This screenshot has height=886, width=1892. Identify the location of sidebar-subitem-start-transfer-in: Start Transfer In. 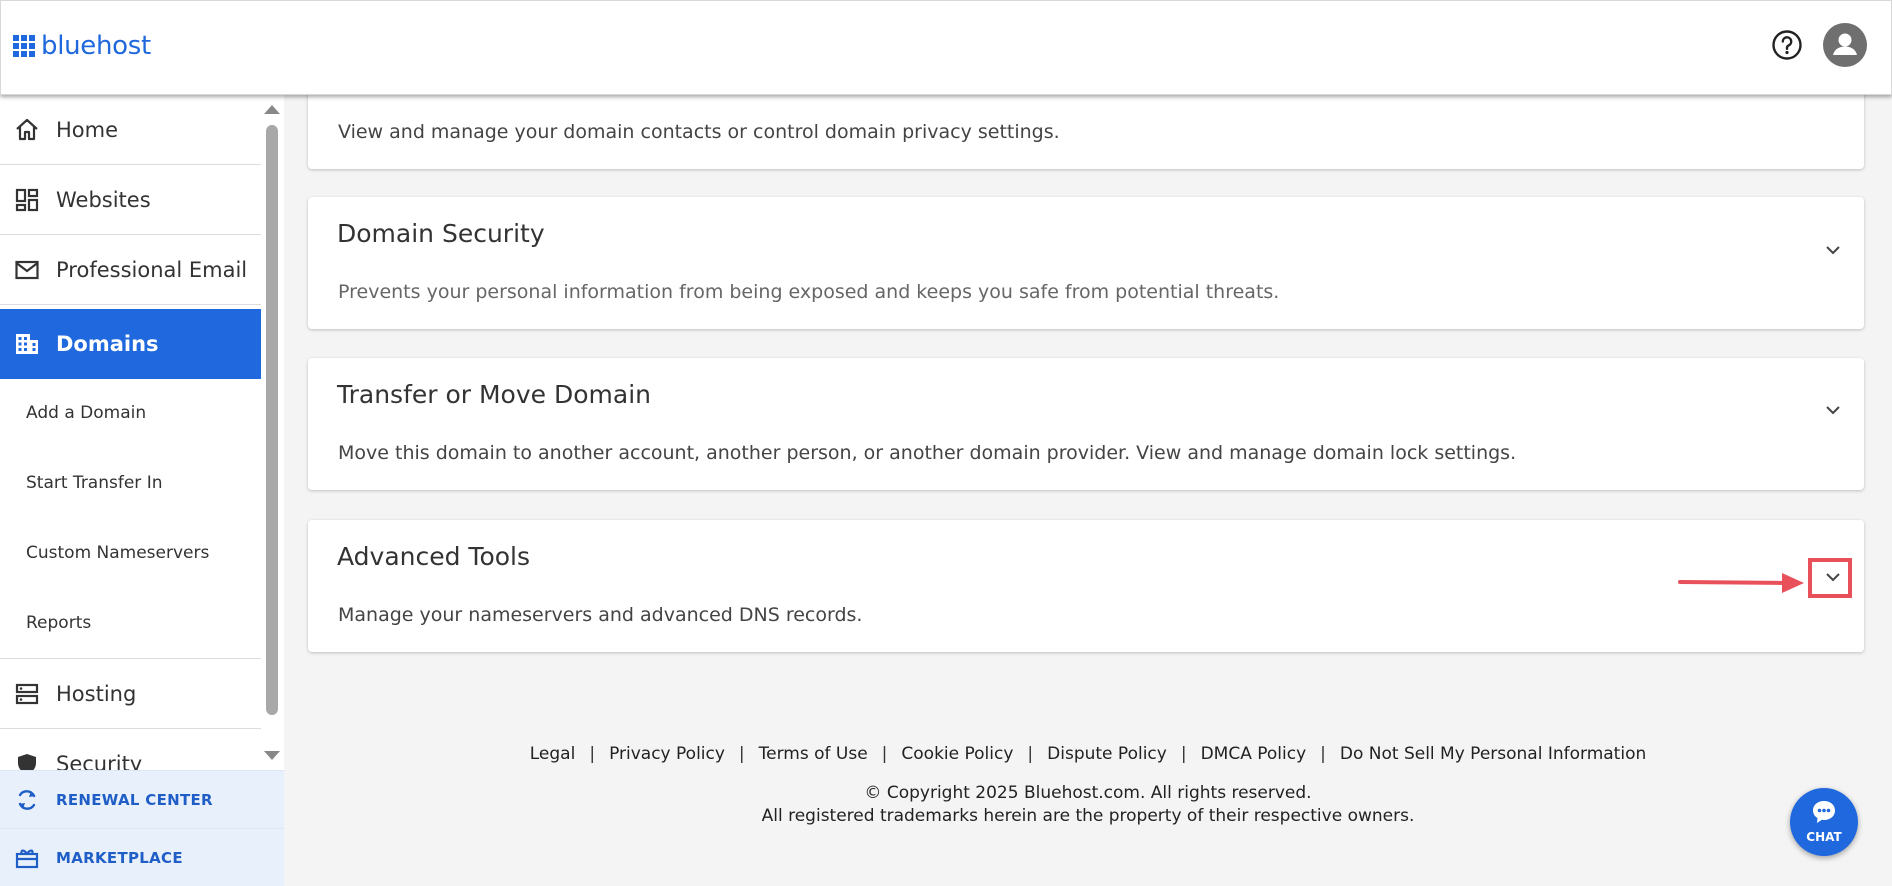
(94, 483).